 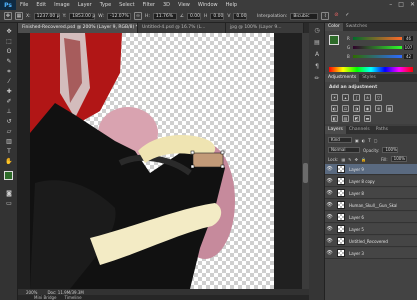 I want to click on tab-channels: Channels, so click(x=359, y=130).